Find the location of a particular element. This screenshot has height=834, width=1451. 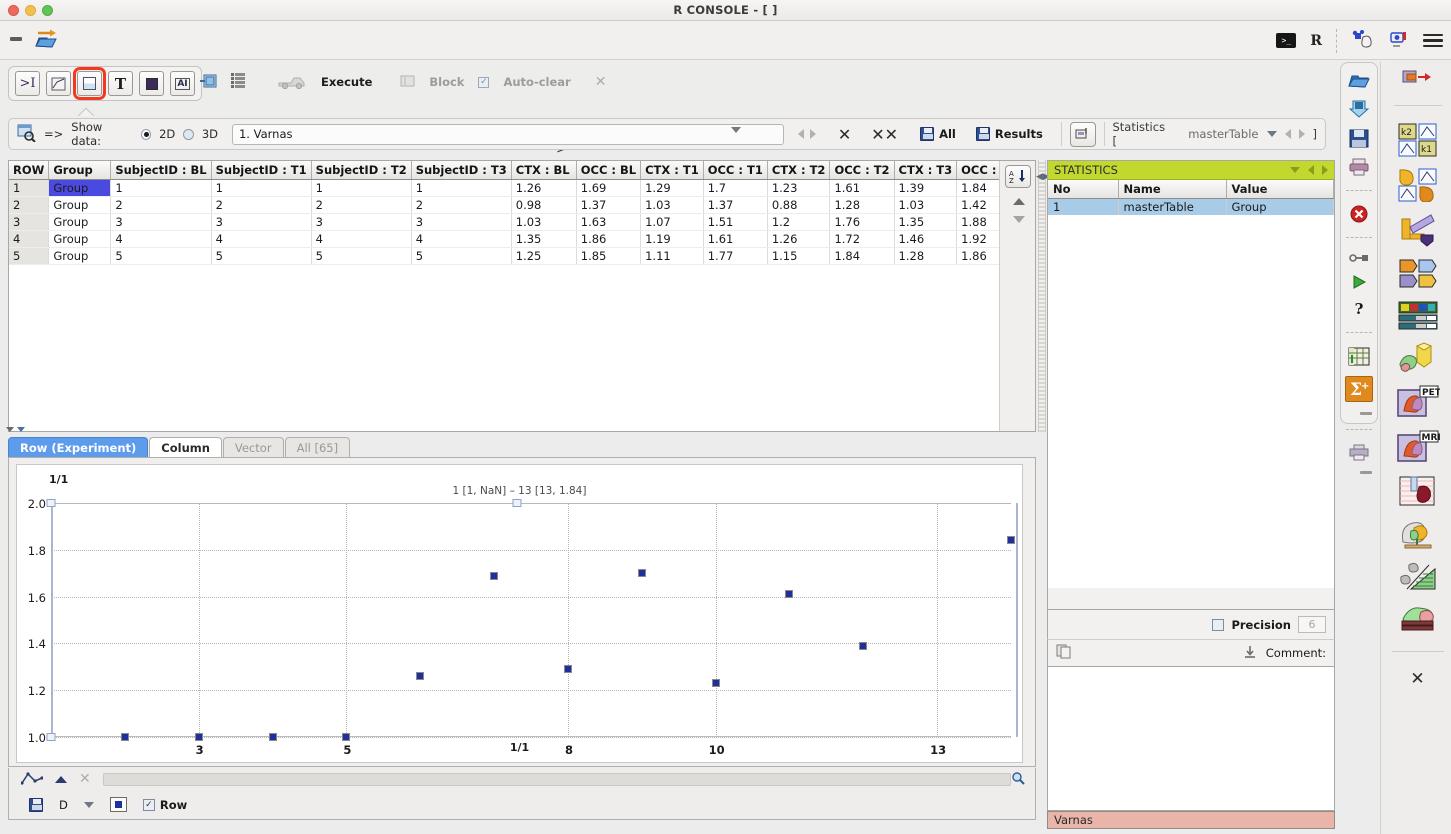

list-icon is located at coordinates (238, 82).